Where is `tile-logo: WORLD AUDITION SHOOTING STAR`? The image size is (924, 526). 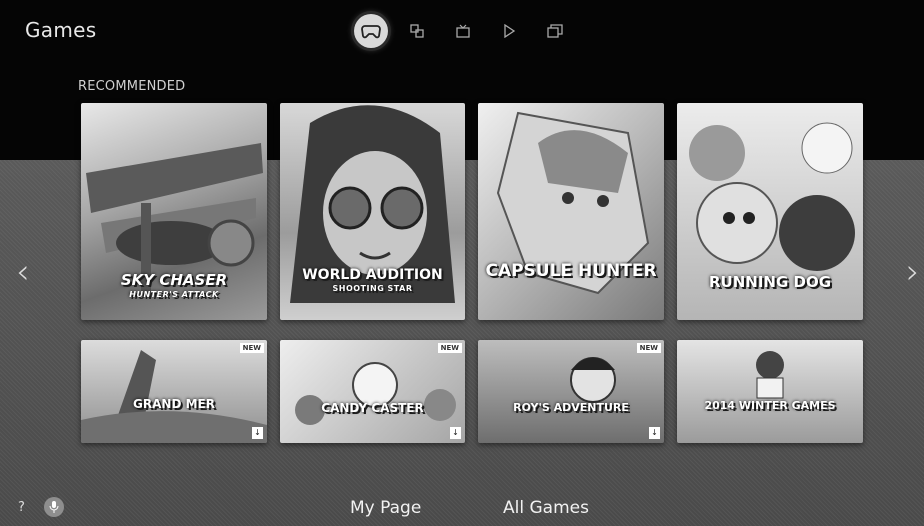
tile-logo: WORLD AUDITION SHOOTING STAR is located at coordinates (372, 280).